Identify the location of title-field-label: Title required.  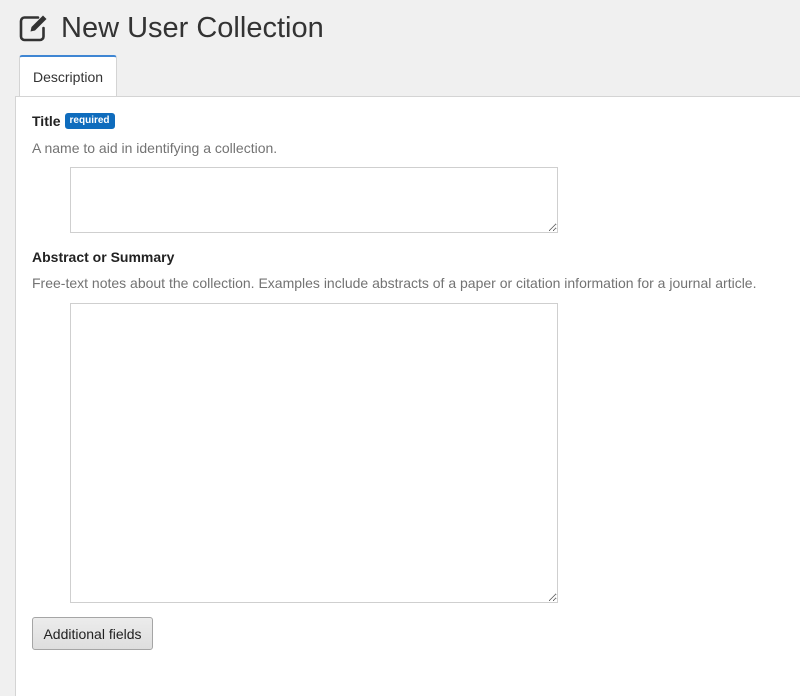
(73, 122).